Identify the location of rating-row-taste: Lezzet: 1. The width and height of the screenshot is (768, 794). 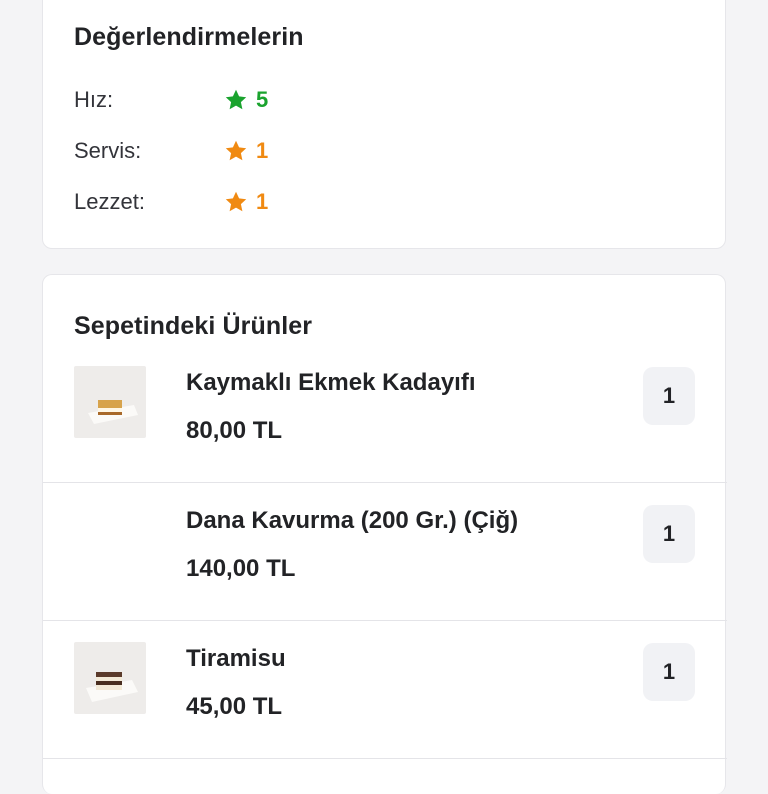
(224, 204).